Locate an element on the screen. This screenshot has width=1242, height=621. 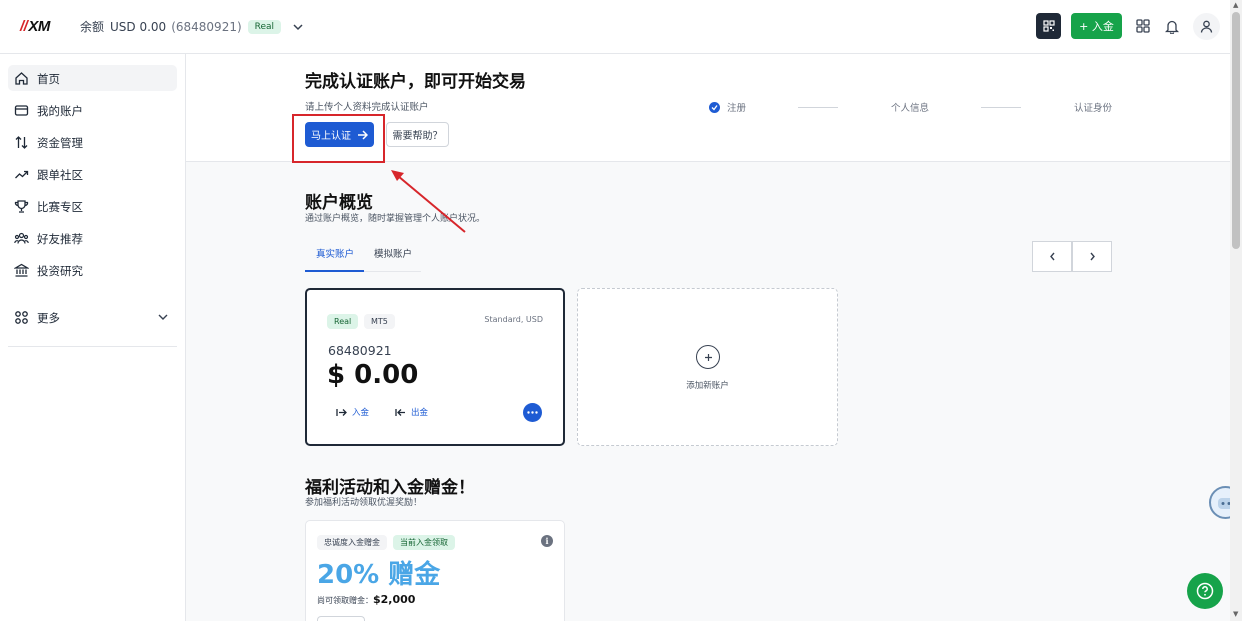
sidebar-item-label: 更多 is located at coordinates (48, 318).